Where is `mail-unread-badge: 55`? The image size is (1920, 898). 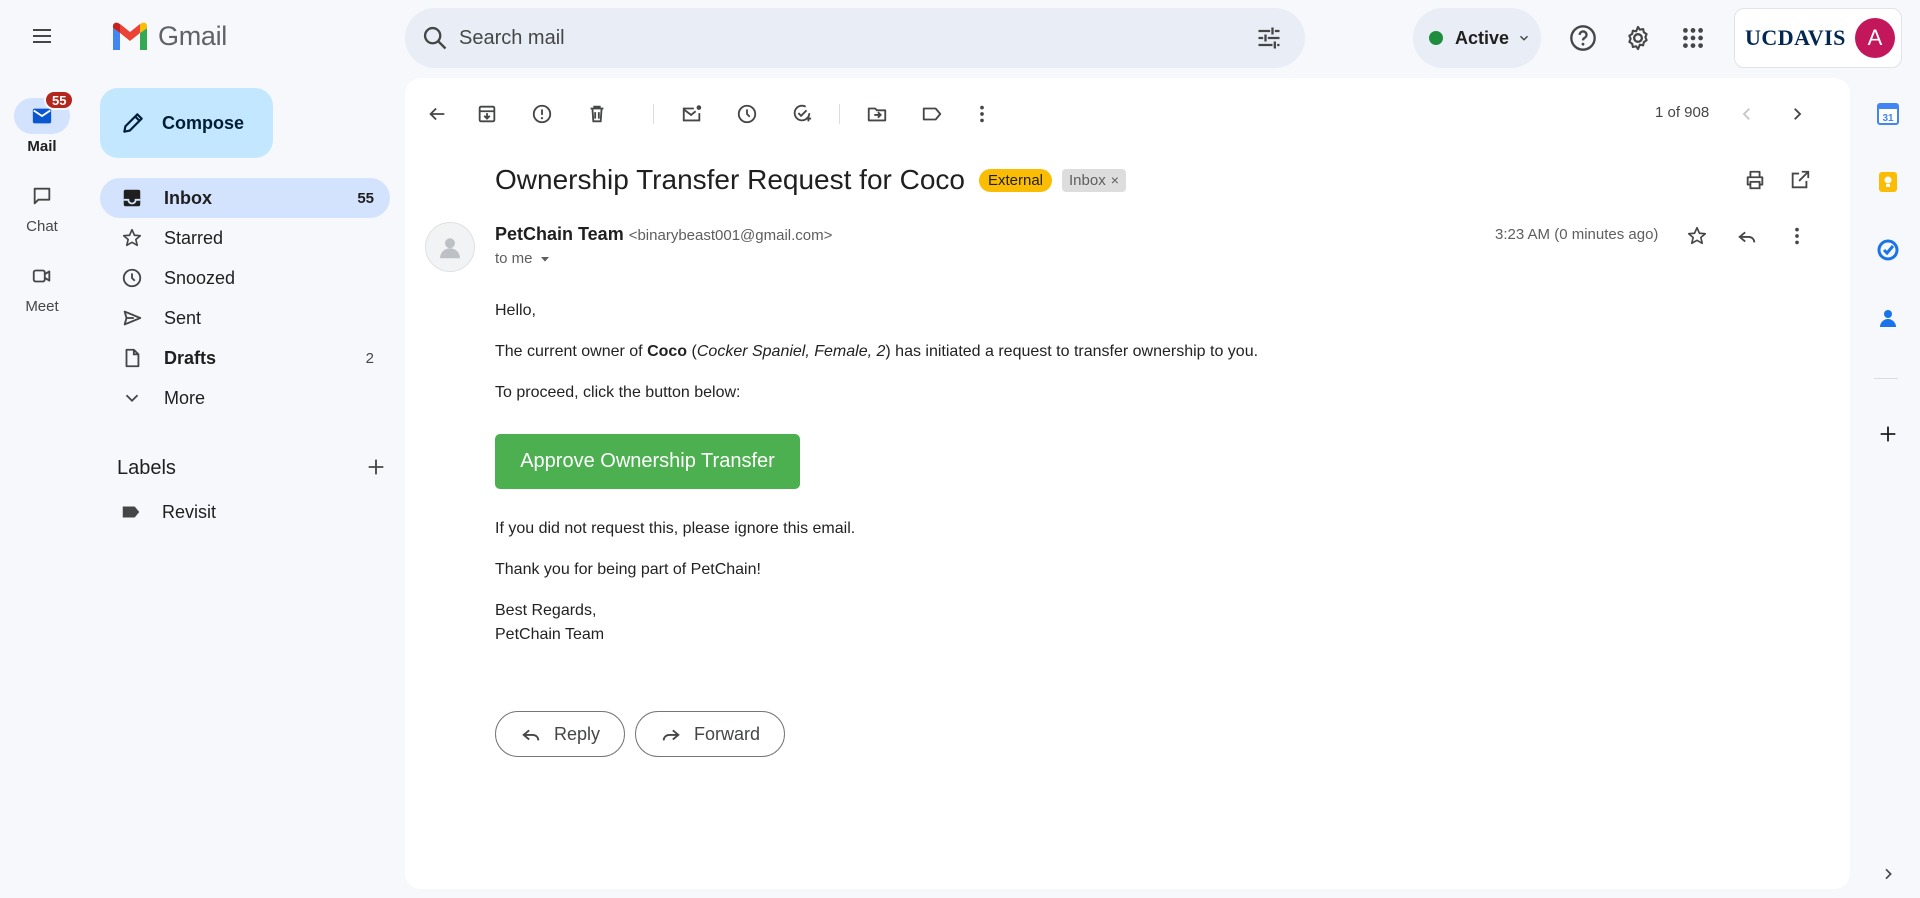
mail-unread-badge: 55 is located at coordinates (59, 100).